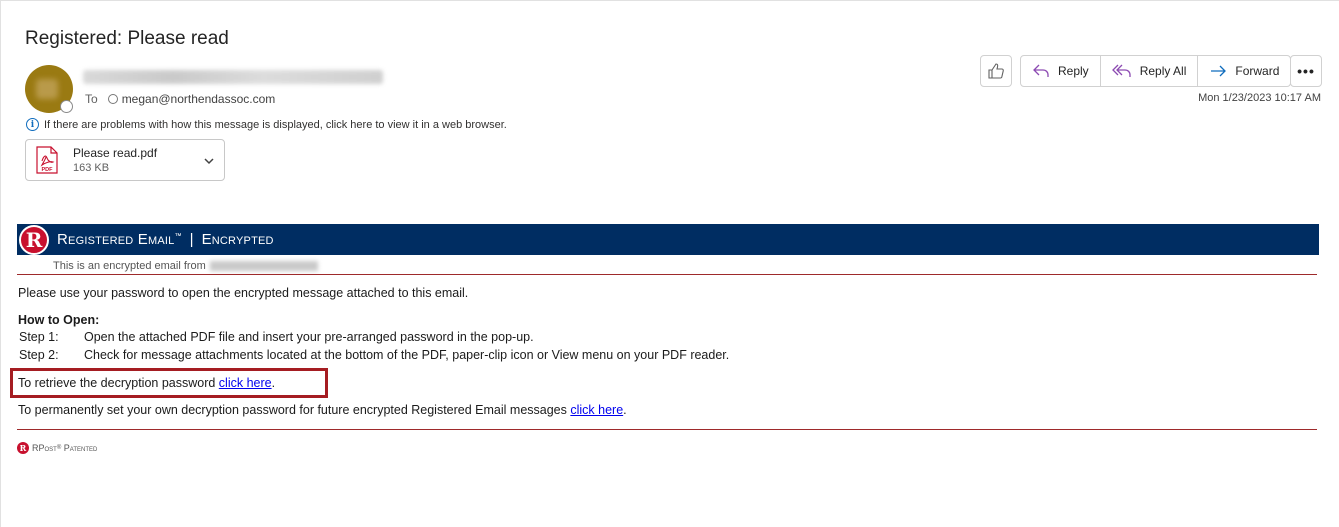  What do you see at coordinates (118, 383) in the screenshot?
I see `retrieve-text: To retrieve the decryption password` at bounding box center [118, 383].